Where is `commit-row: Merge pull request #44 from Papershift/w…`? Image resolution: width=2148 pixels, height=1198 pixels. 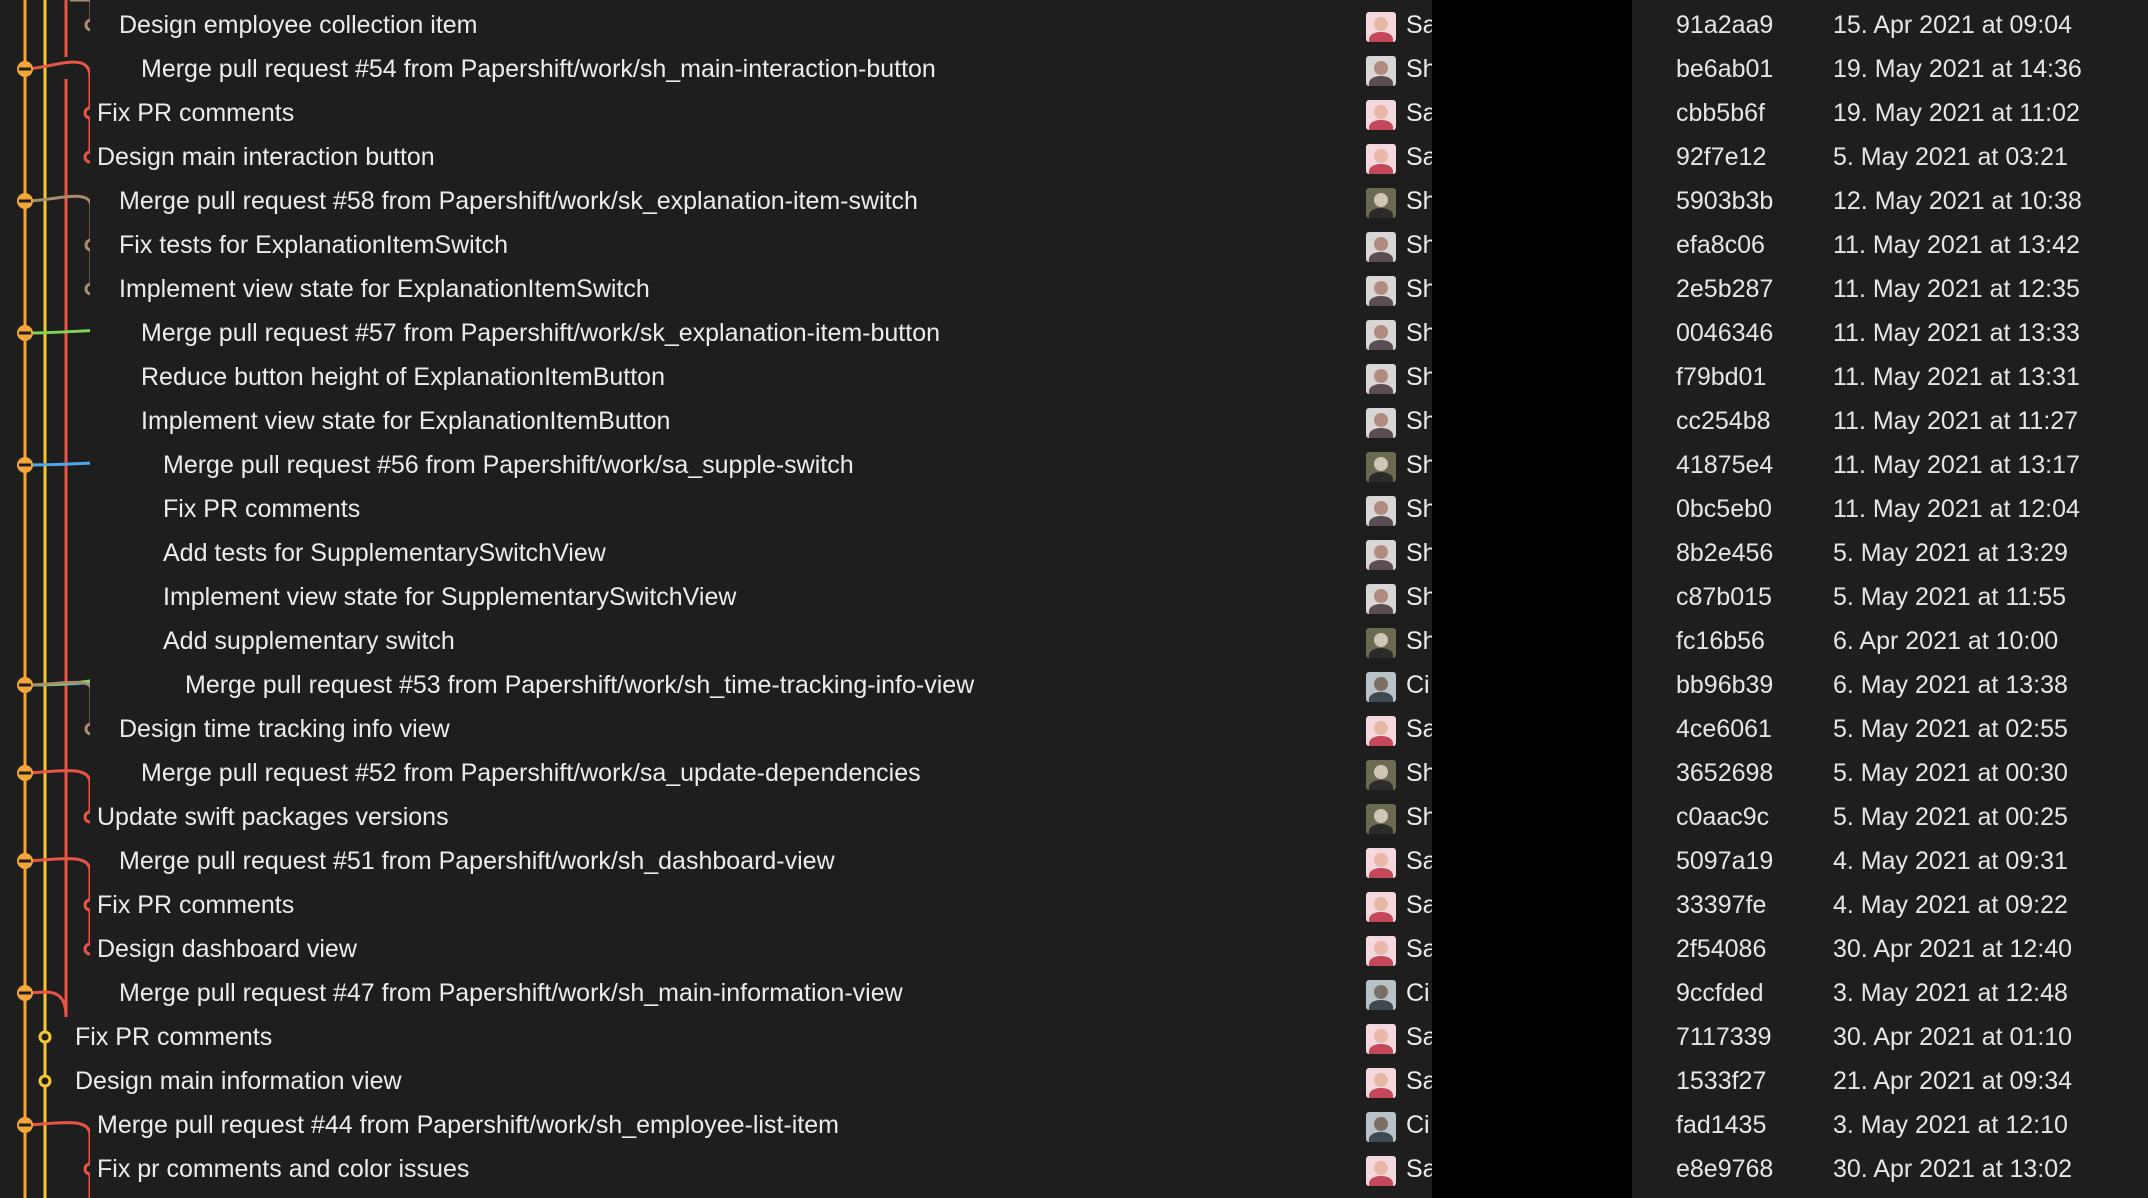 commit-row: Merge pull request #44 from Papershift/w… is located at coordinates (1074, 1125).